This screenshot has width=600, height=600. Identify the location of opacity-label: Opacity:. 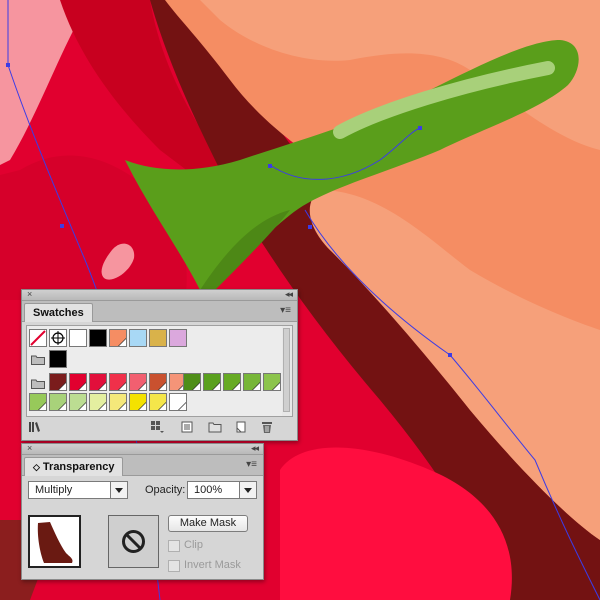
(165, 490).